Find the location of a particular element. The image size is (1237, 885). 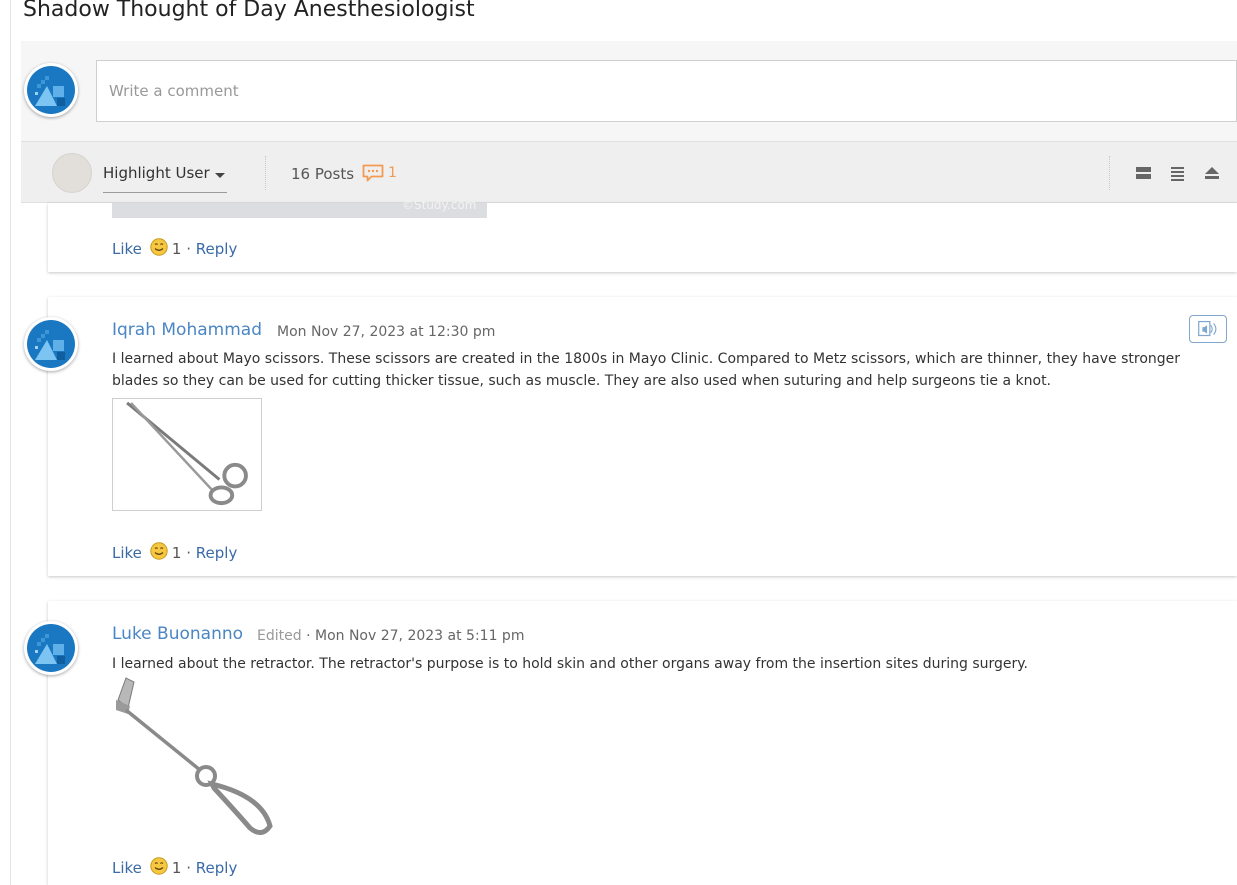

discussion-toolbar: Highlight User 16 Posts 1 is located at coordinates (629, 172).